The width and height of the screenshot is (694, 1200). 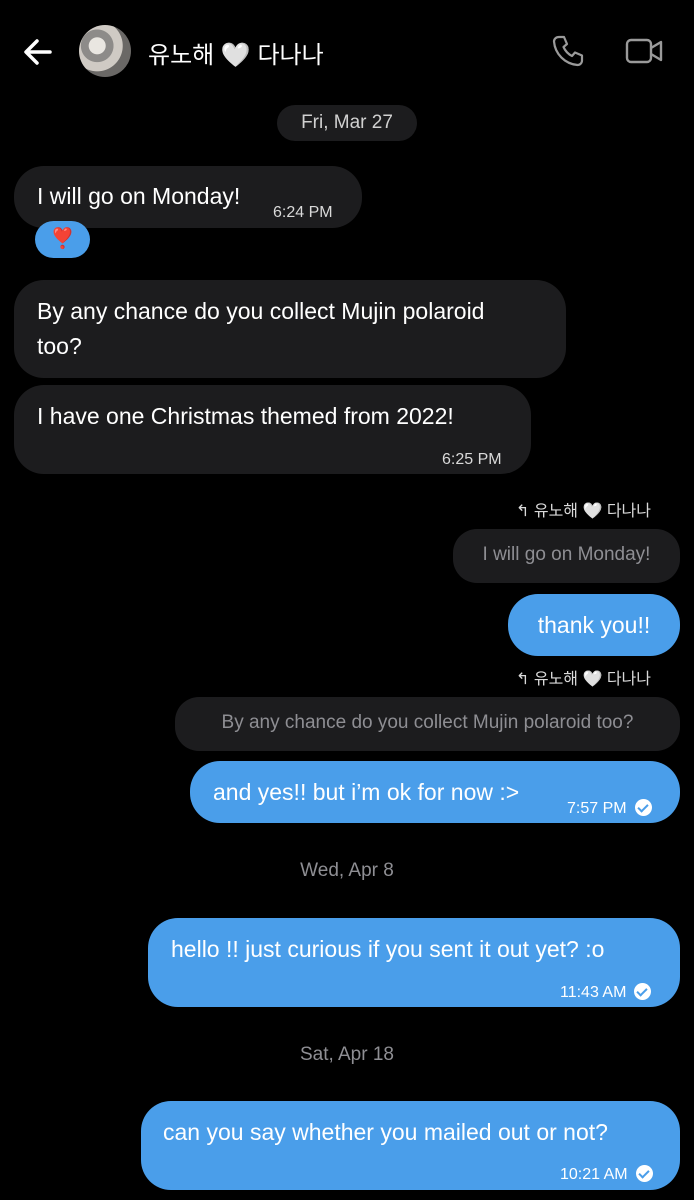 What do you see at coordinates (566, 556) in the screenshot?
I see `quoted-message: I will go on Monday!` at bounding box center [566, 556].